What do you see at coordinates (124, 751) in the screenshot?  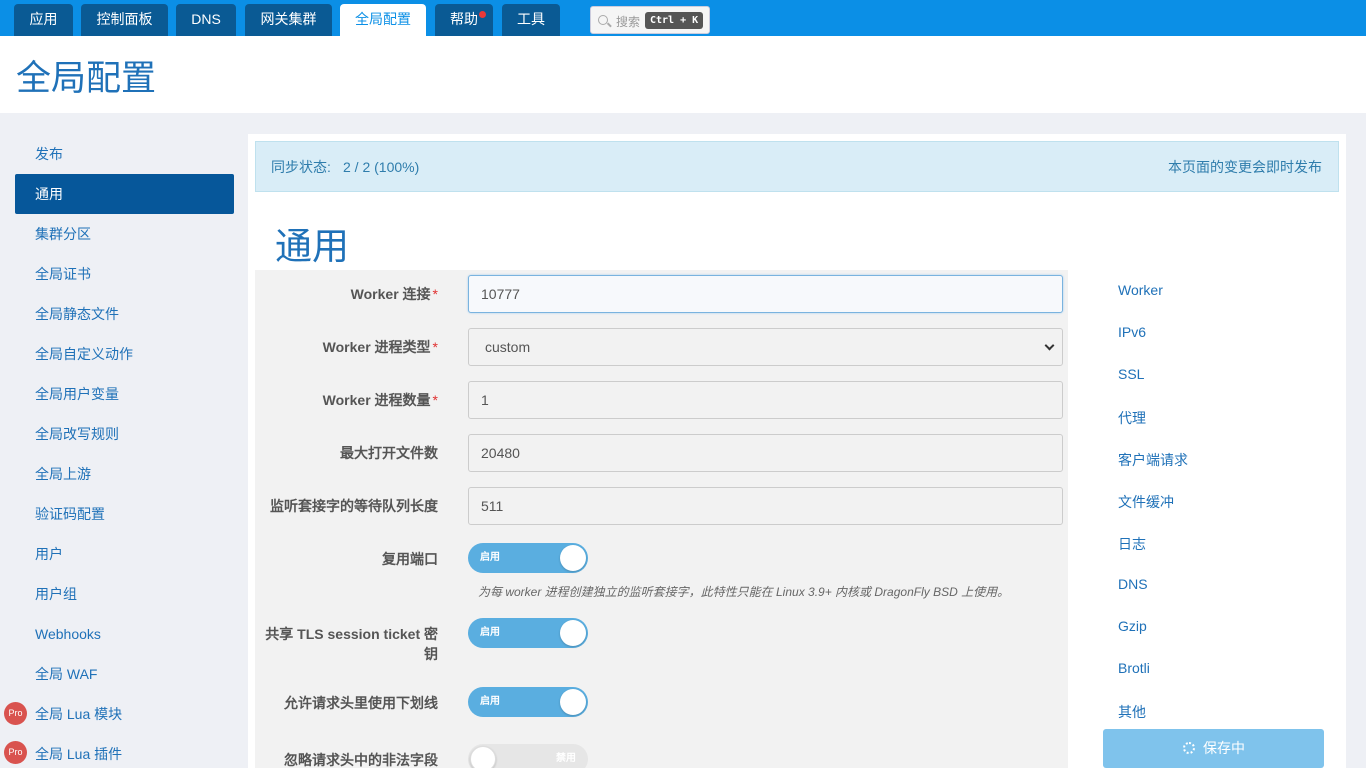 I see `sidebar-item-global-lua-plugins: 全局 Lua 插件` at bounding box center [124, 751].